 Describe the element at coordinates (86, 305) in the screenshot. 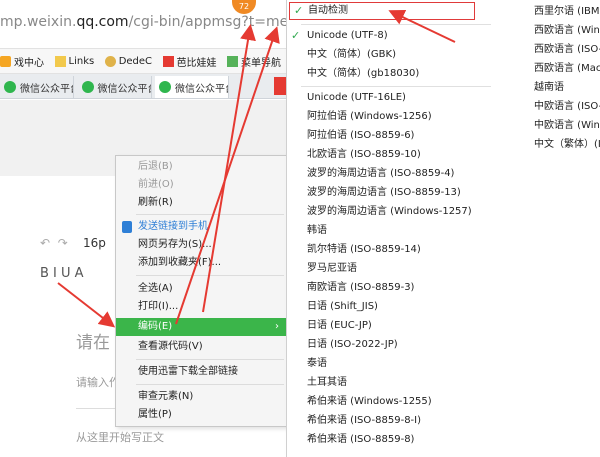

I see `arrow-to-encoding` at that location.